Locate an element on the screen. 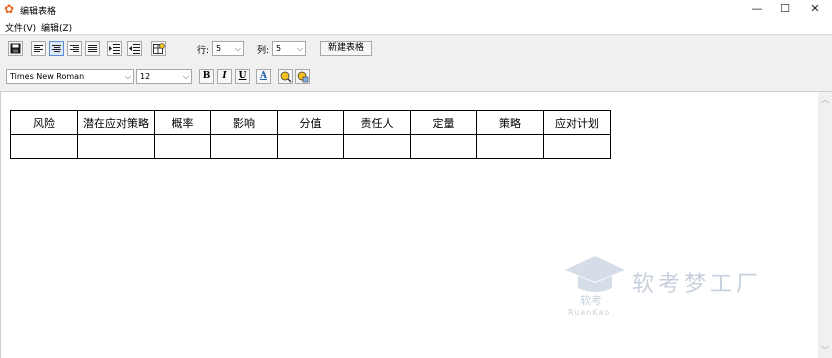  save-icon is located at coordinates (15, 48).